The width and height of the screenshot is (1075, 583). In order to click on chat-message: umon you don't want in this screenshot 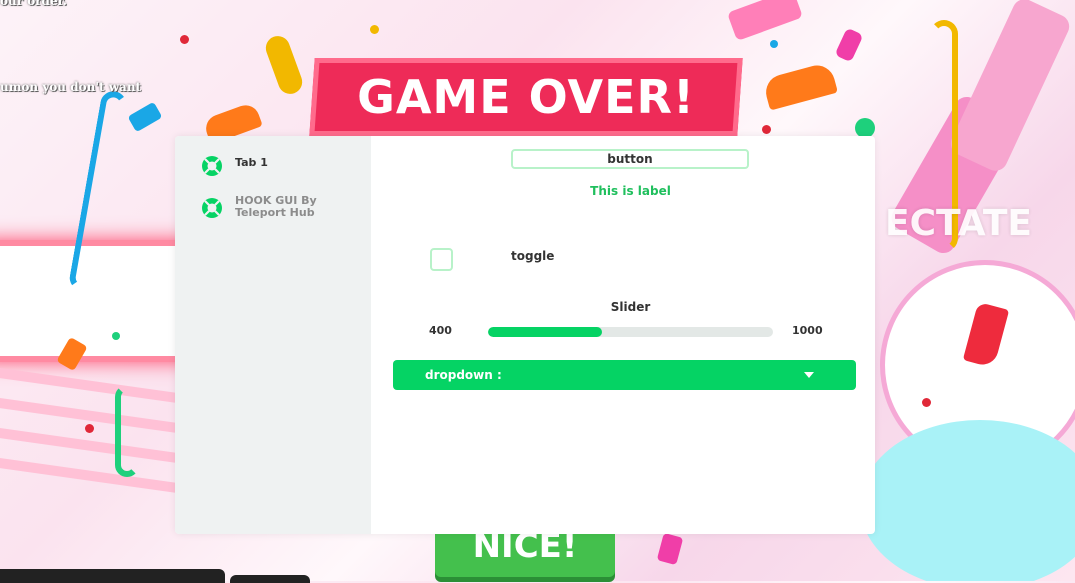, I will do `click(71, 87)`.